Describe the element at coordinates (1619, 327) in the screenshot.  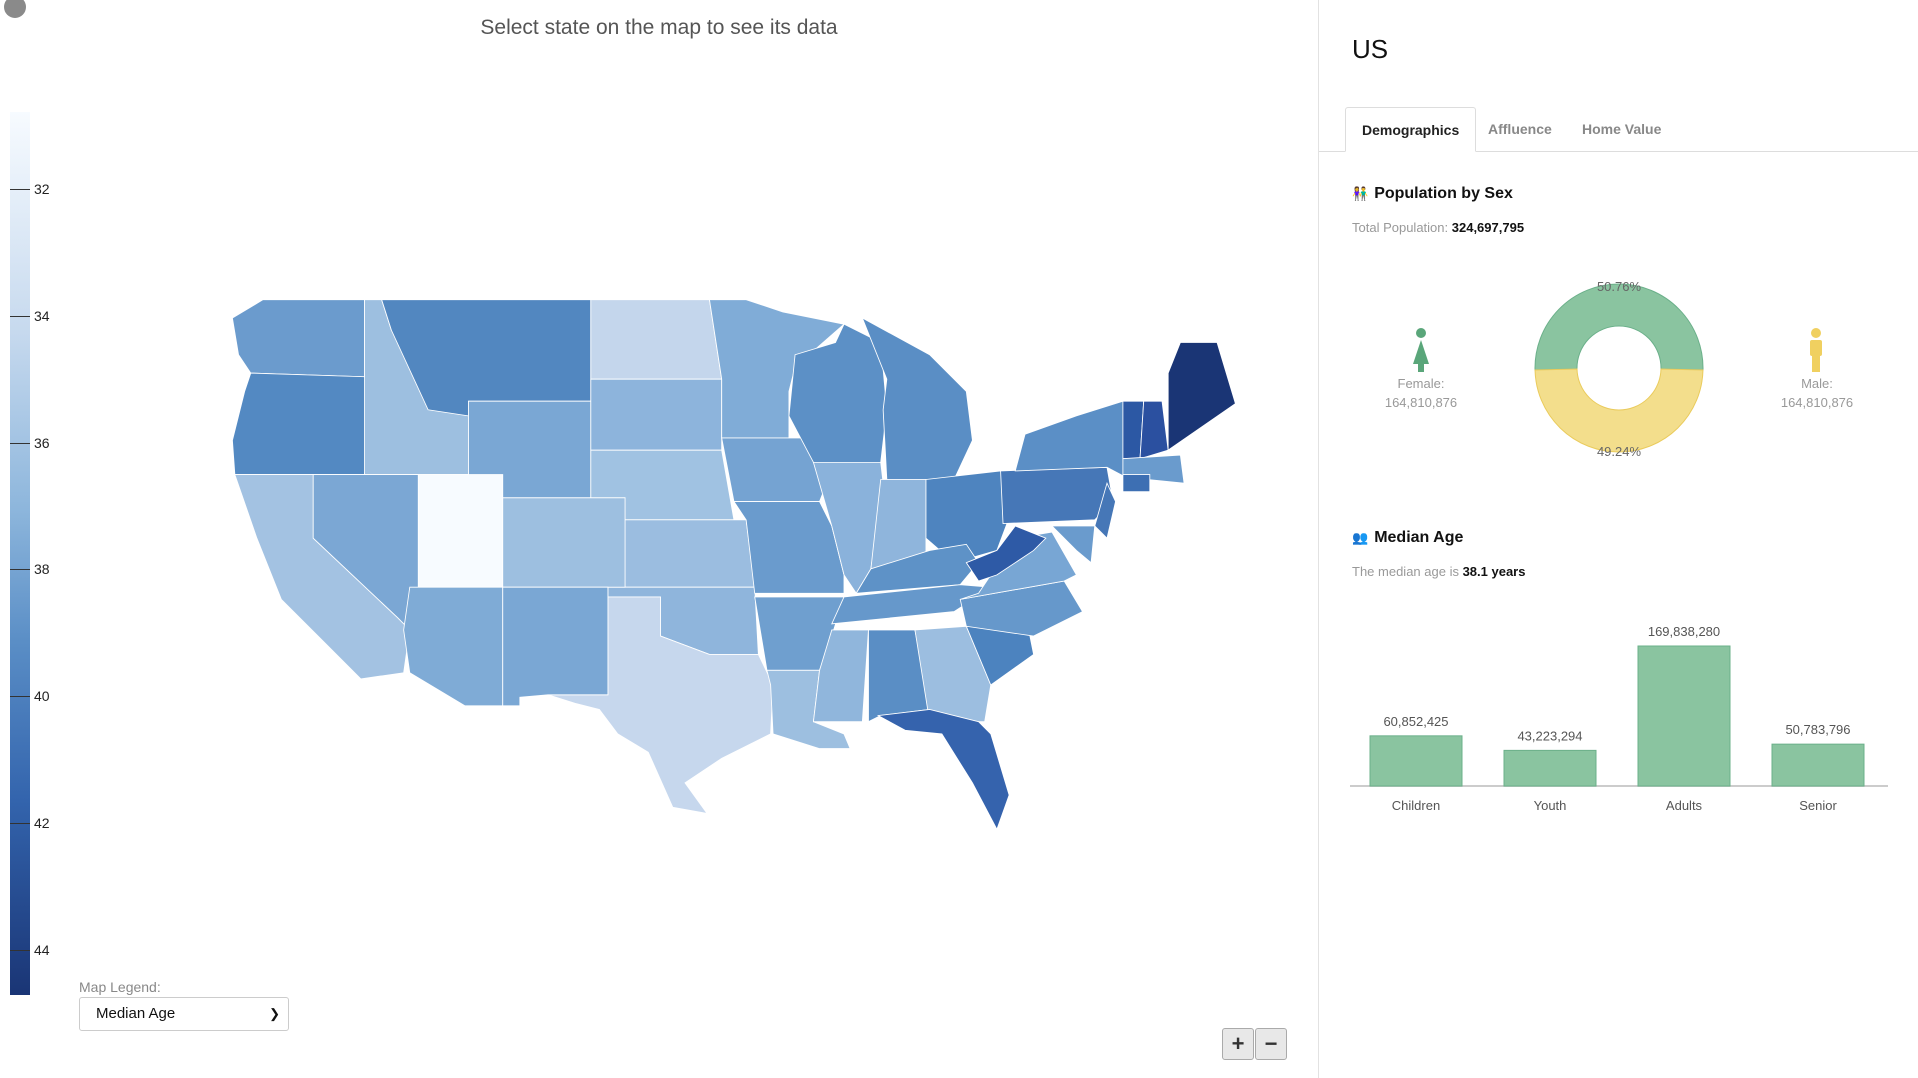
I see `donut-slice-female` at that location.